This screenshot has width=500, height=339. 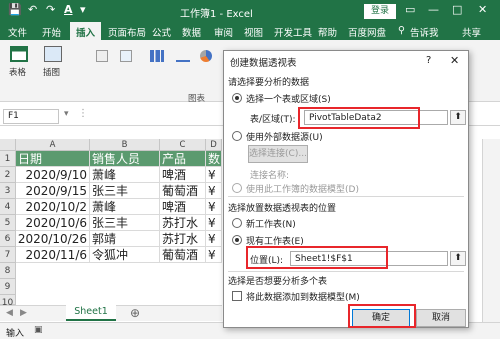 What do you see at coordinates (23, 313) in the screenshot?
I see `next-sheet-icon: ▶` at bounding box center [23, 313].